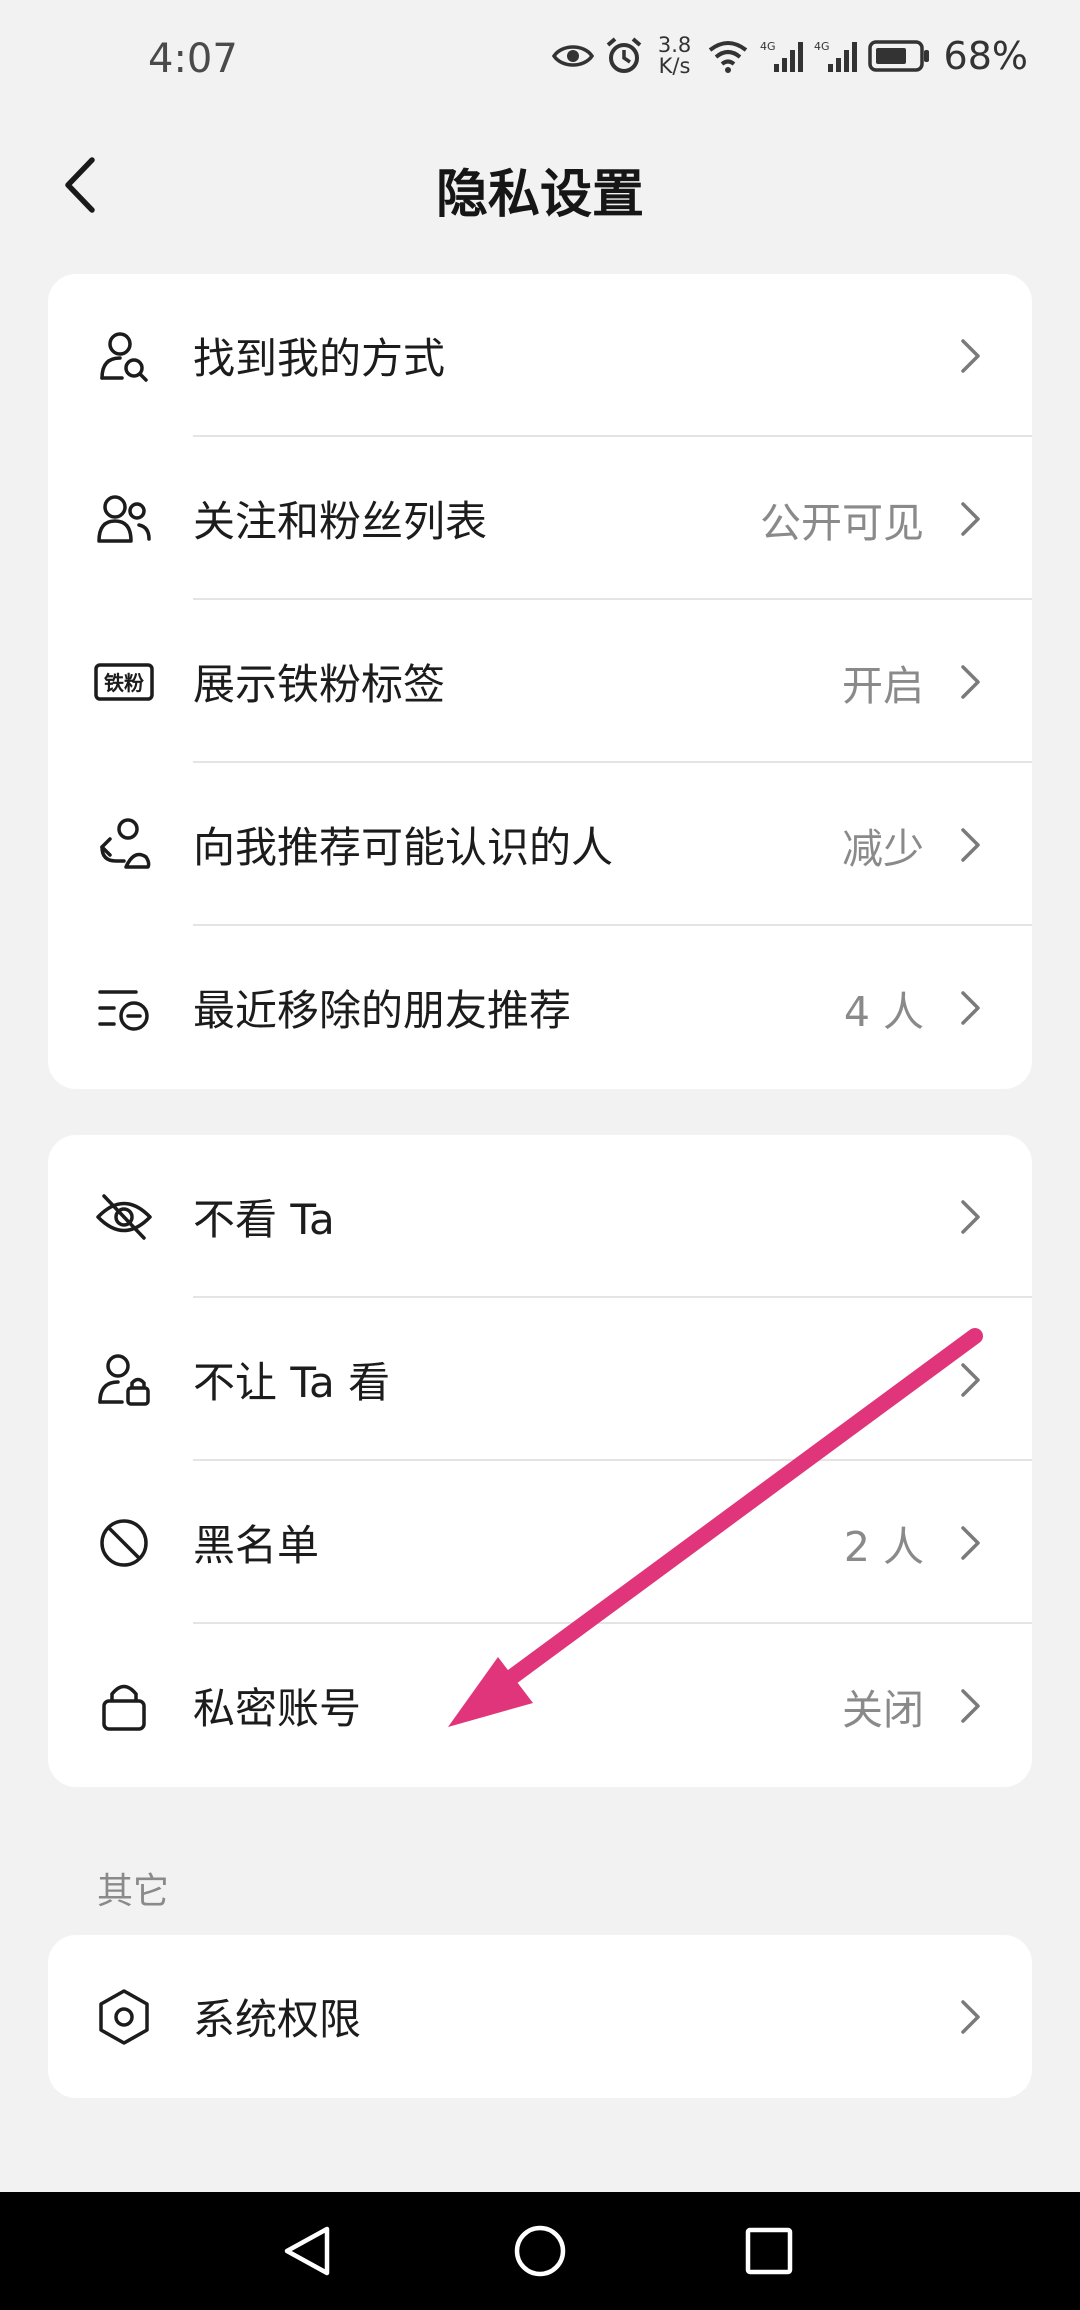  What do you see at coordinates (985, 56) in the screenshot?
I see `battery-percent: 68%` at bounding box center [985, 56].